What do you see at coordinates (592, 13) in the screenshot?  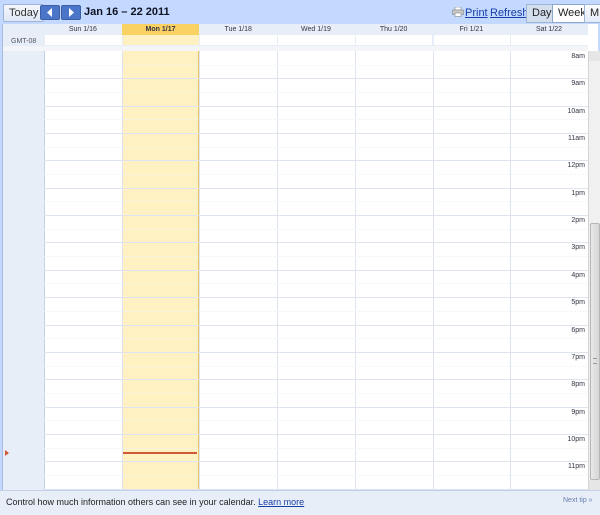 I see `view-month-button: M` at bounding box center [592, 13].